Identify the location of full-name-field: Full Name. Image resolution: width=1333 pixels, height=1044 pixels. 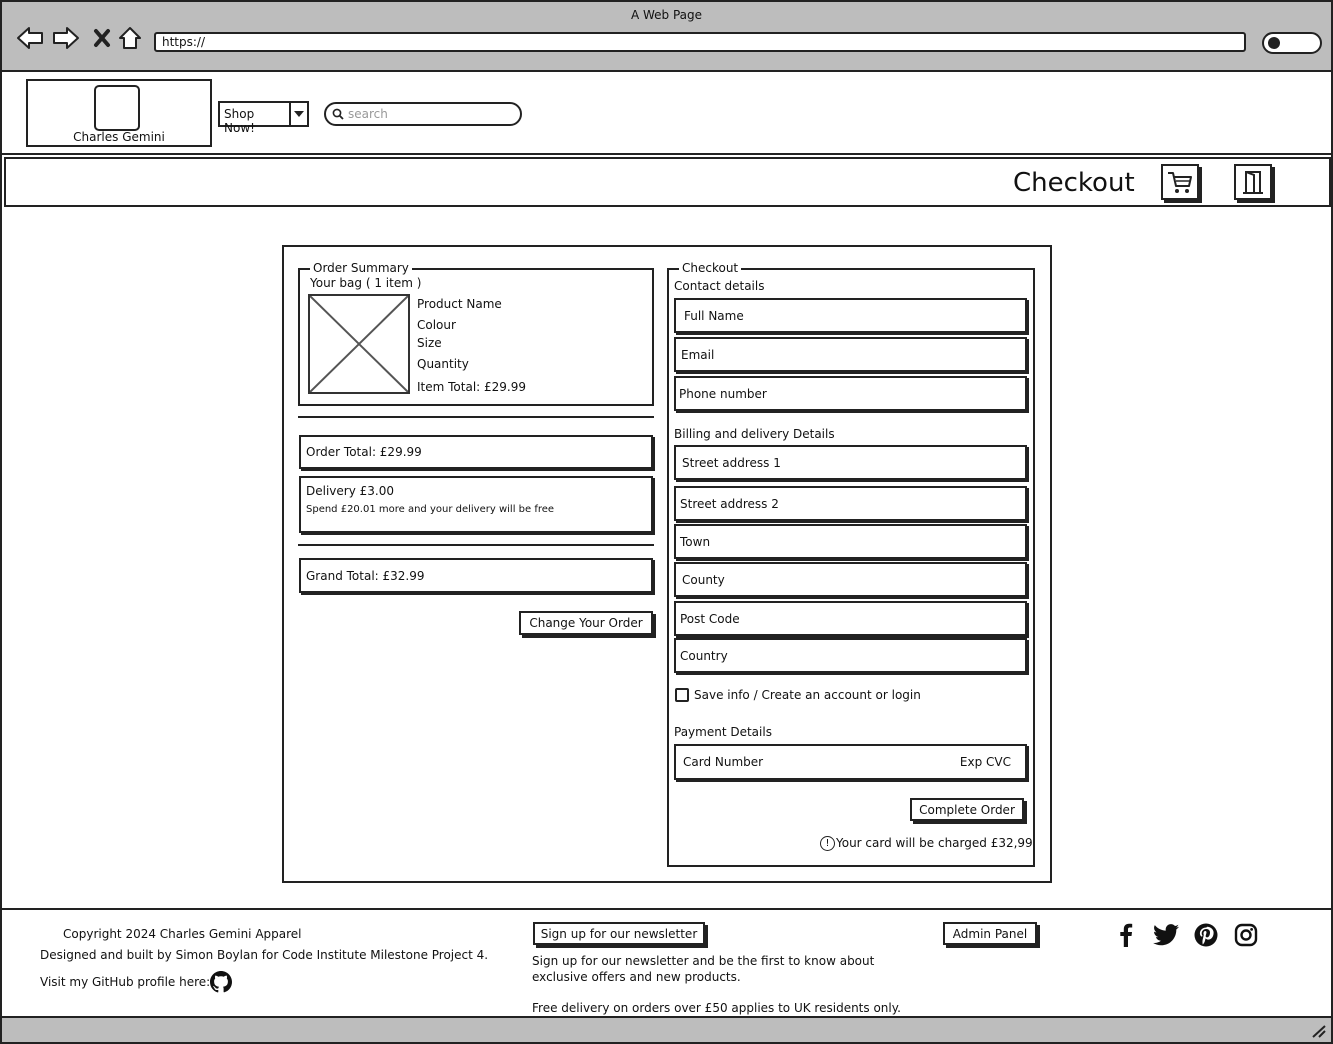
(850, 315).